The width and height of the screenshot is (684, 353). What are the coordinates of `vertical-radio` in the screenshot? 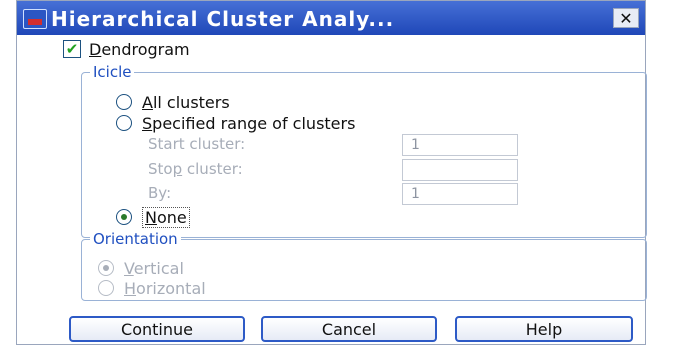 It's located at (106, 268).